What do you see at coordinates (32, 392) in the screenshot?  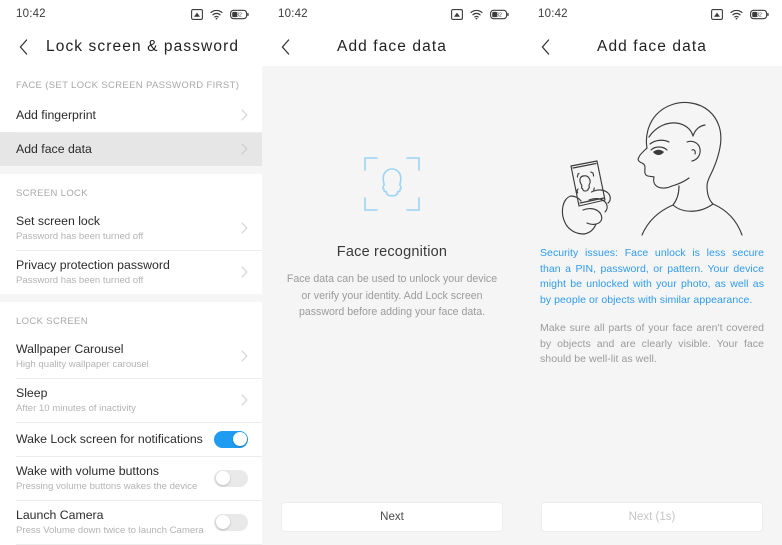 I see `row-title: Sleep` at bounding box center [32, 392].